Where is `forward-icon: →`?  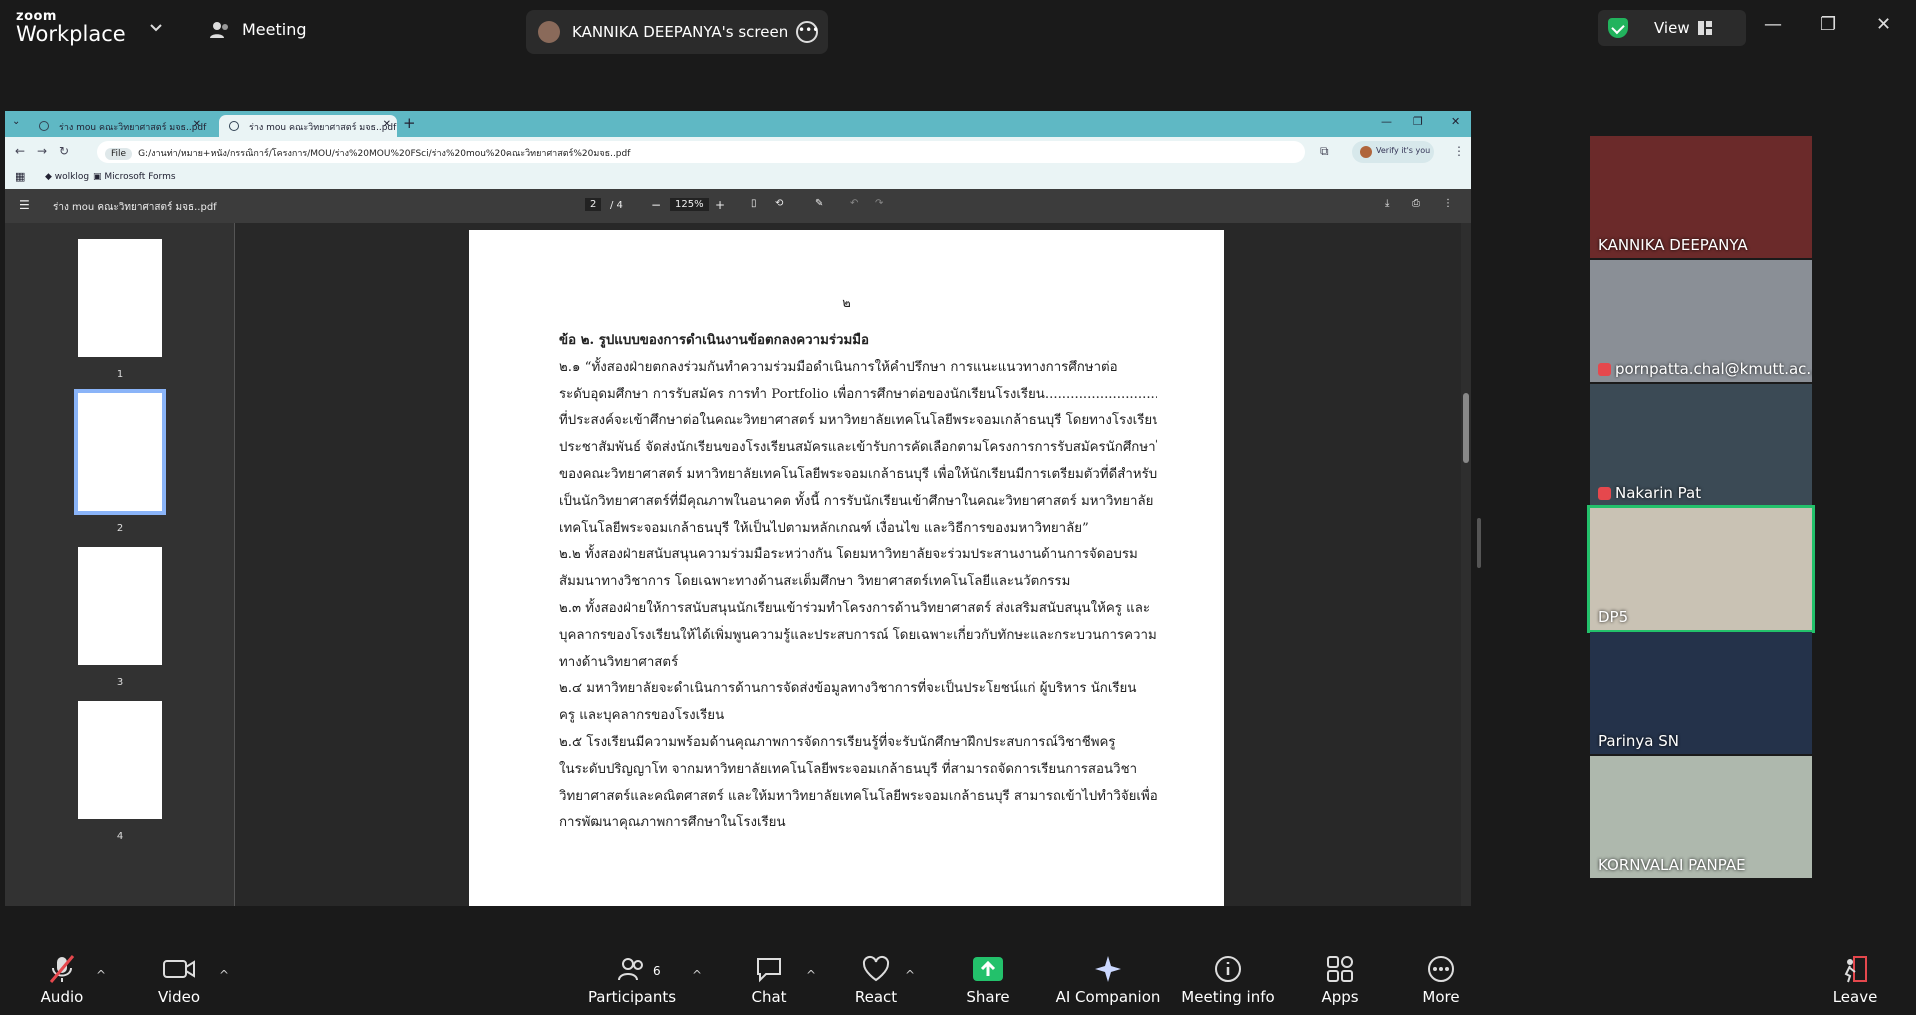 forward-icon: → is located at coordinates (42, 151).